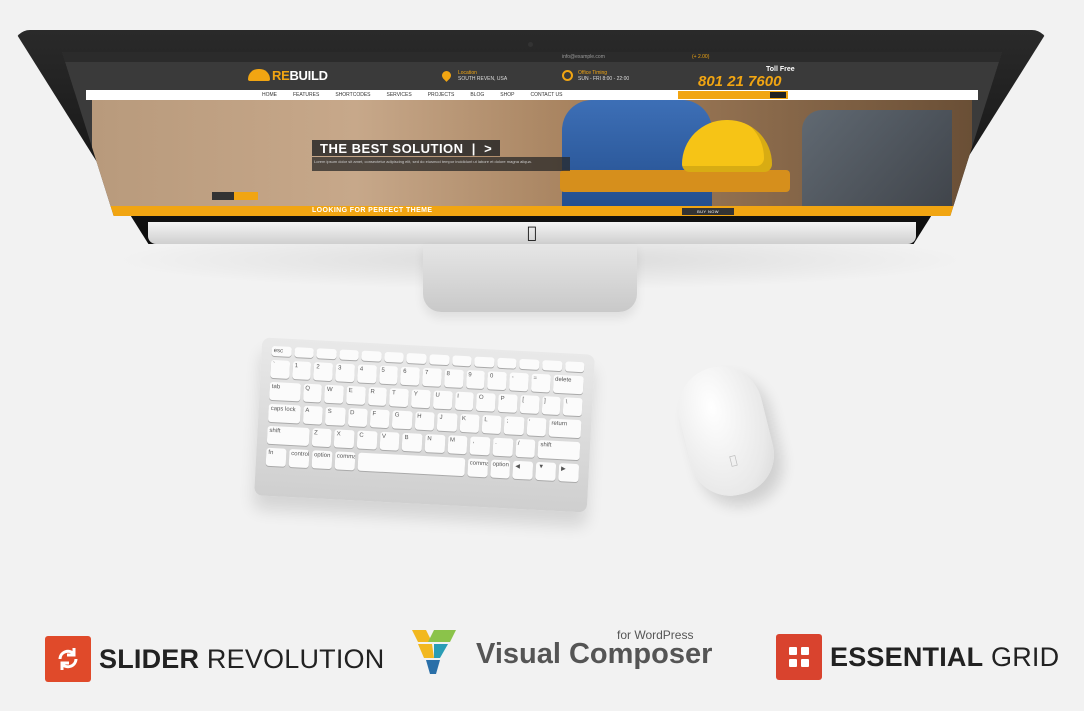  Describe the element at coordinates (530, 44) in the screenshot. I see `camera-icon` at that location.